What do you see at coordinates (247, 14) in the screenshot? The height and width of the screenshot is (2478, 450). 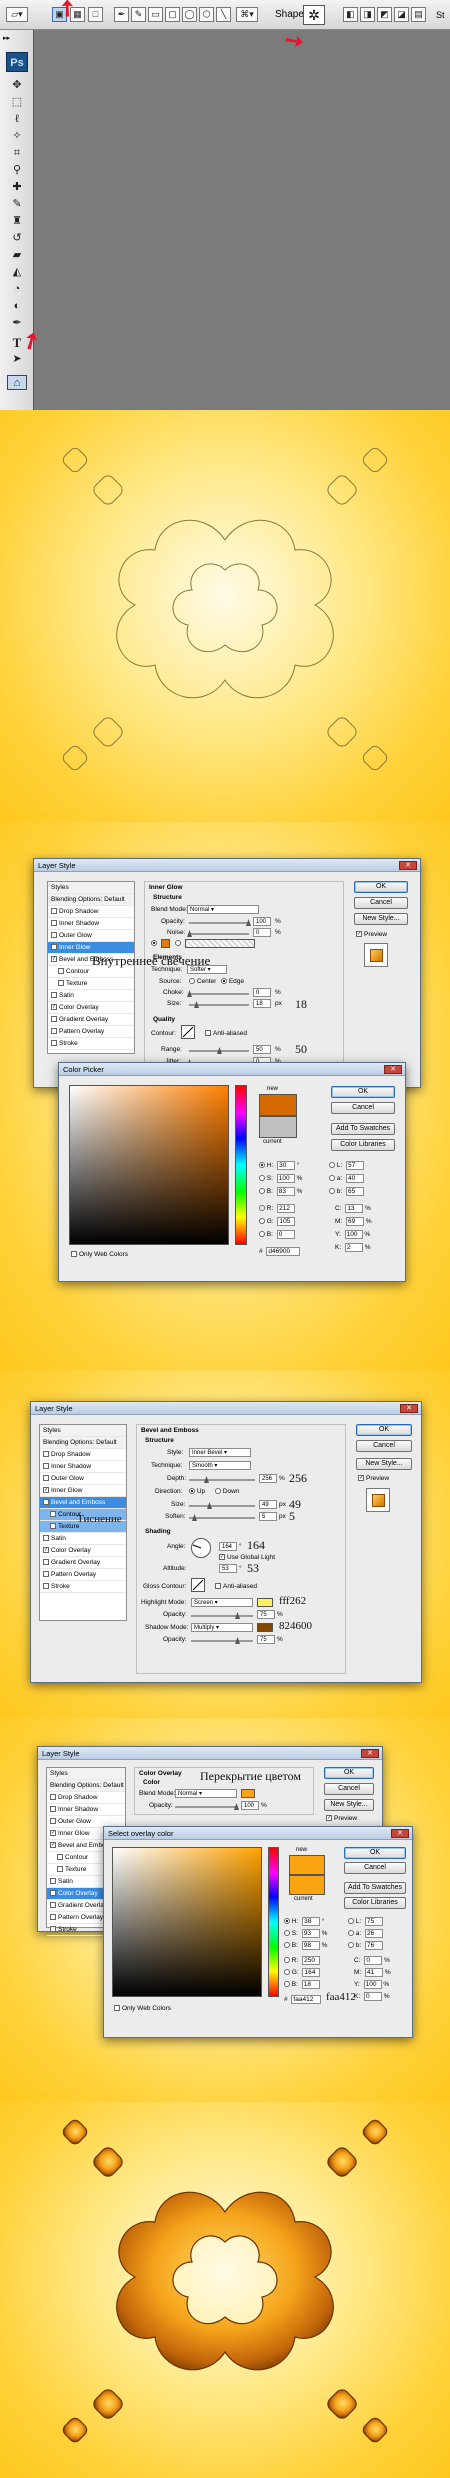 I see `custom-shape-button: ⌘▾` at bounding box center [247, 14].